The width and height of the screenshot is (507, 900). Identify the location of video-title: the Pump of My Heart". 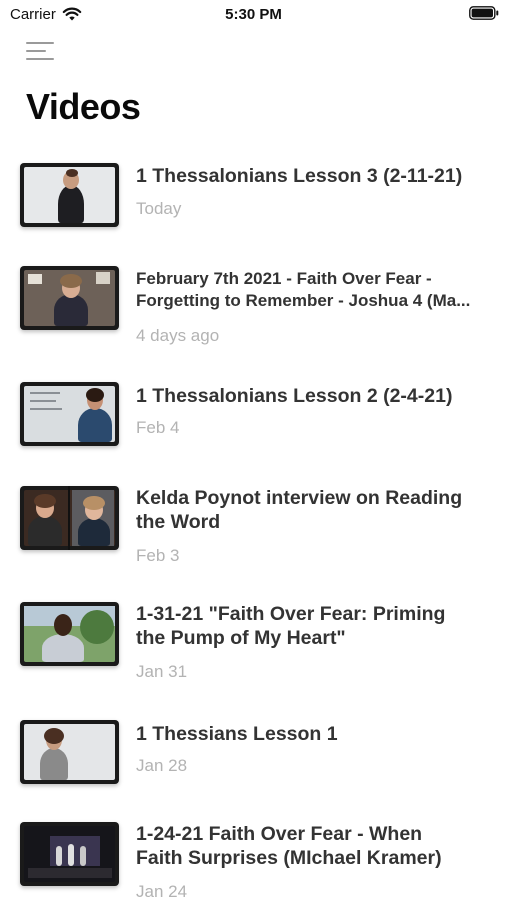
(313, 638).